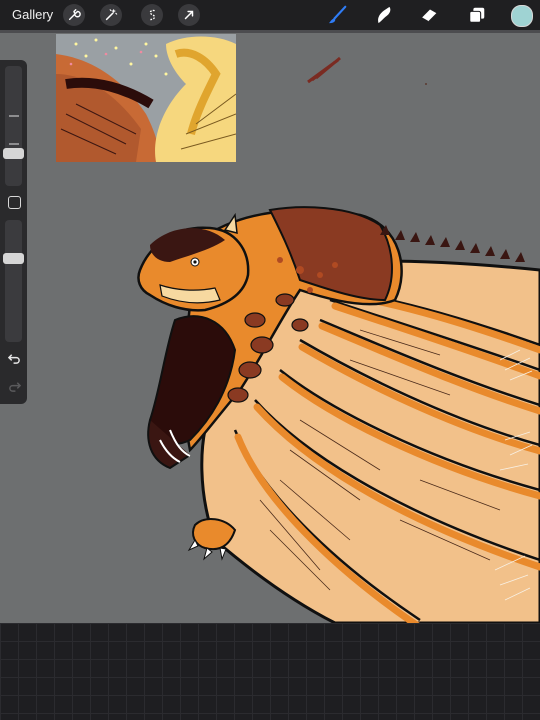 Image resolution: width=540 pixels, height=720 pixels. I want to click on transform-arrow-icon, so click(189, 15).